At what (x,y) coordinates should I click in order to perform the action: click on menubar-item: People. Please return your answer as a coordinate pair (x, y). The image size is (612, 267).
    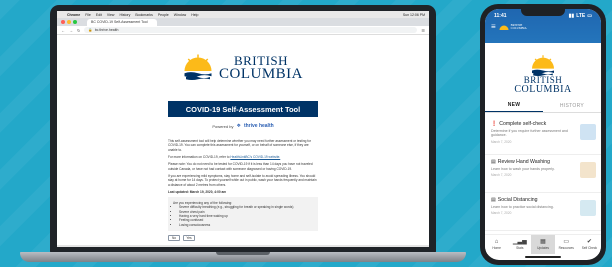
    Looking at the image, I should click on (163, 15).